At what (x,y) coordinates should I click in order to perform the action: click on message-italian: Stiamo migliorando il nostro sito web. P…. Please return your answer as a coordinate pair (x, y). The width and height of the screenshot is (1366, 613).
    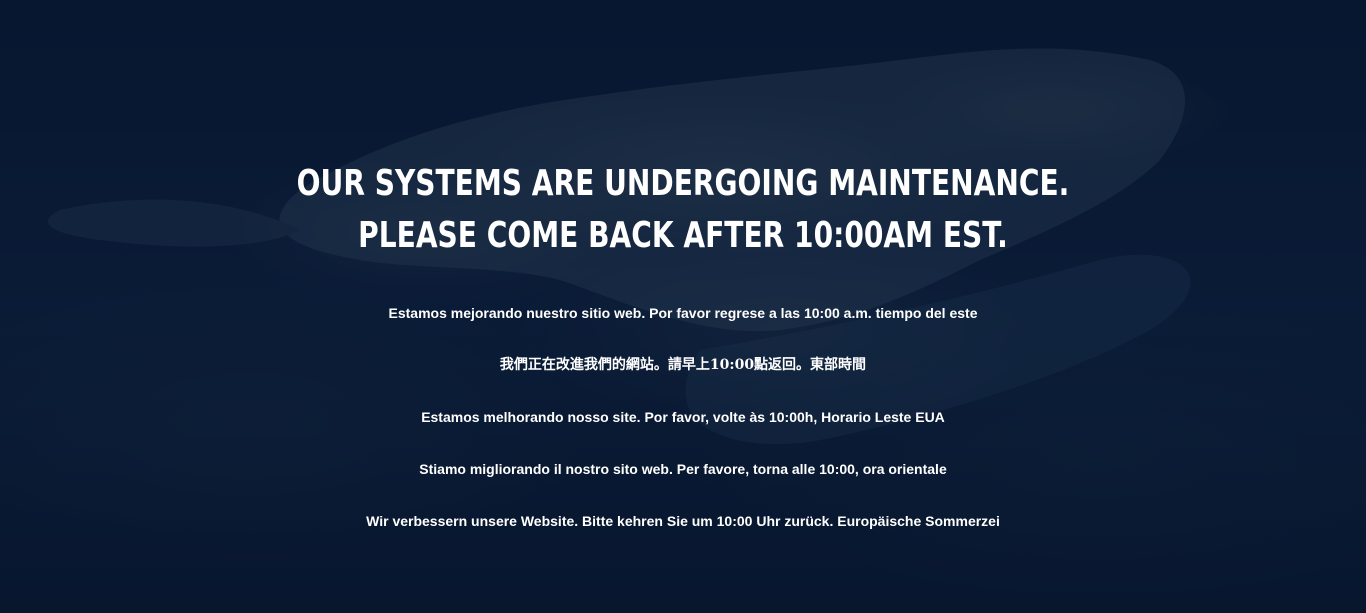
    Looking at the image, I should click on (683, 469).